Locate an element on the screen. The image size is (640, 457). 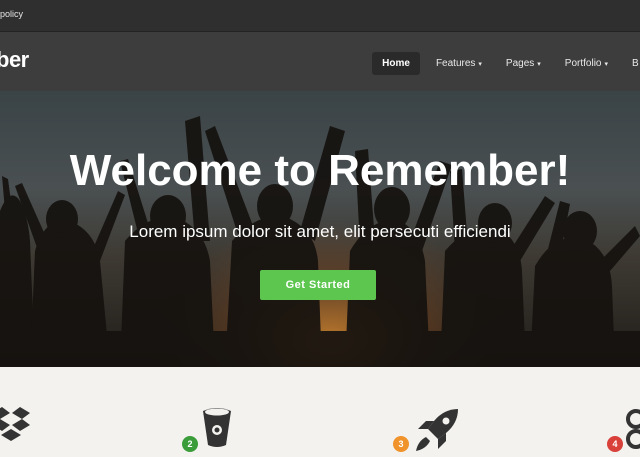
bitbucket-icon is located at coordinates (217, 427).